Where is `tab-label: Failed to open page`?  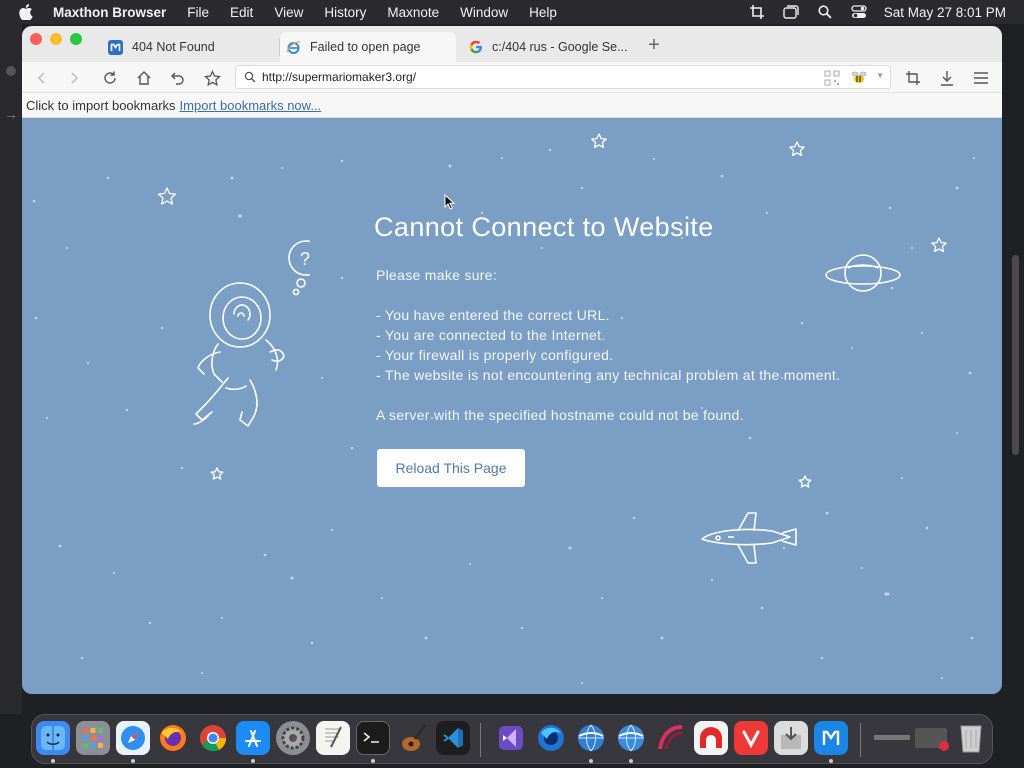 tab-label: Failed to open page is located at coordinates (365, 47).